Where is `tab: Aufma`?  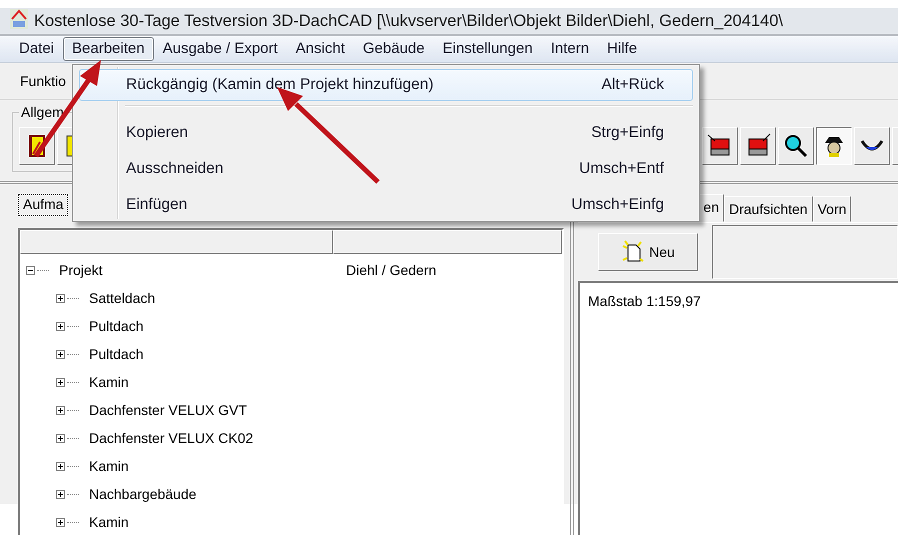 tab: Aufma is located at coordinates (43, 205).